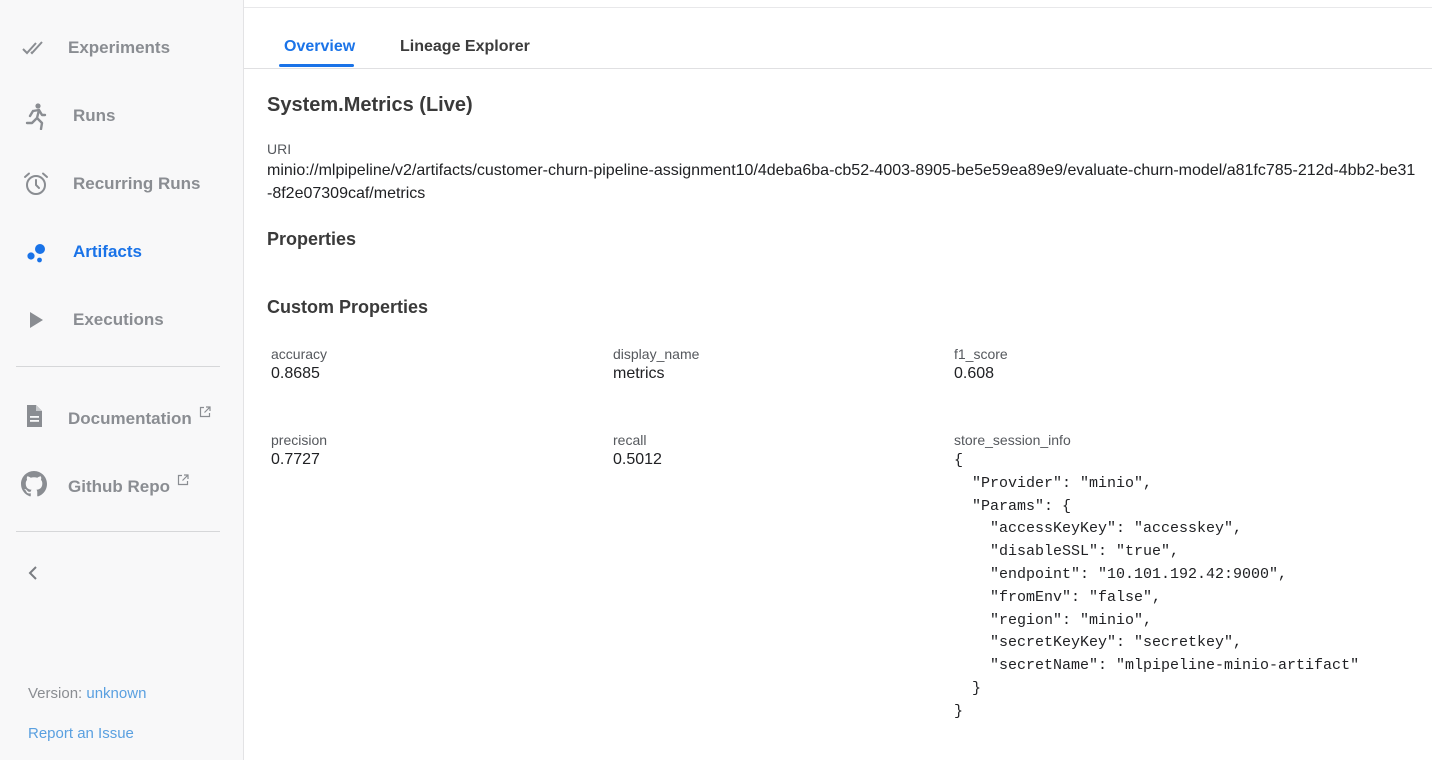 Image resolution: width=1432 pixels, height=760 pixels. I want to click on collapse-sidebar-button, so click(33, 575).